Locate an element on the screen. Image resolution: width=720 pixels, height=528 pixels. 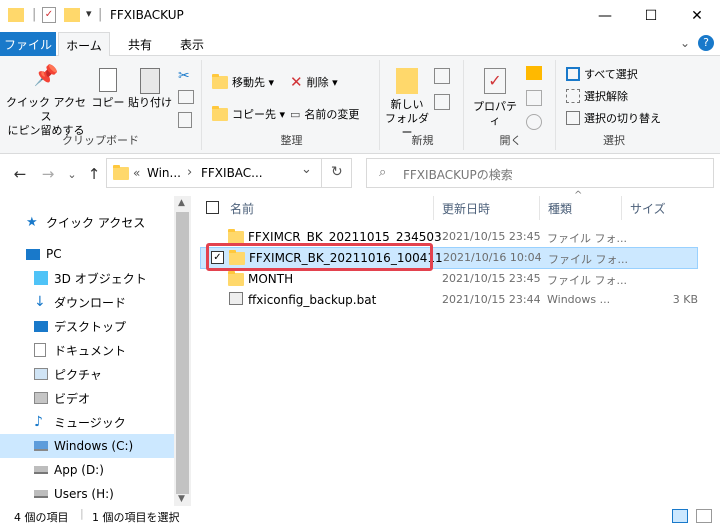
title-bar: | ✓ ▾ | FFXIBACKUP — ☐ ✕ is located at coordinates (360, 16).